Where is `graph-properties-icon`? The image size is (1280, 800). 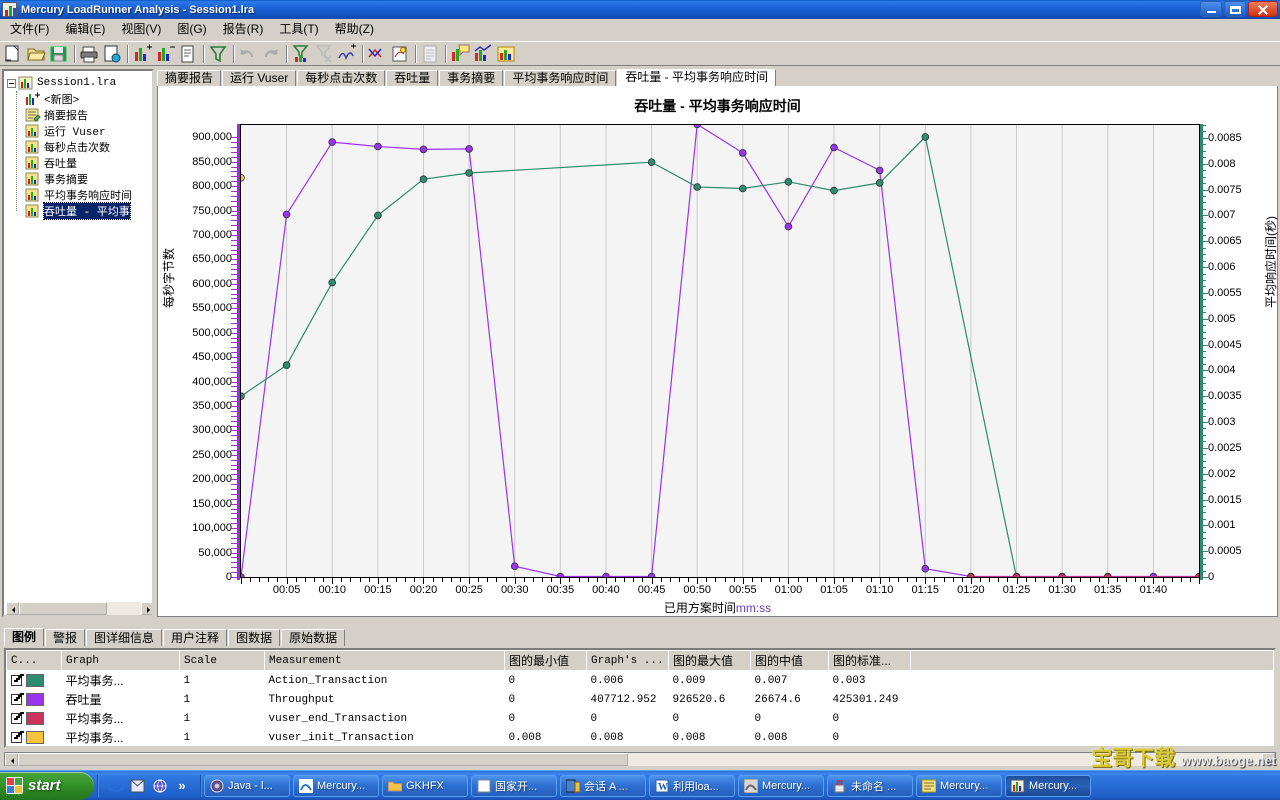 graph-properties-icon is located at coordinates (188, 54).